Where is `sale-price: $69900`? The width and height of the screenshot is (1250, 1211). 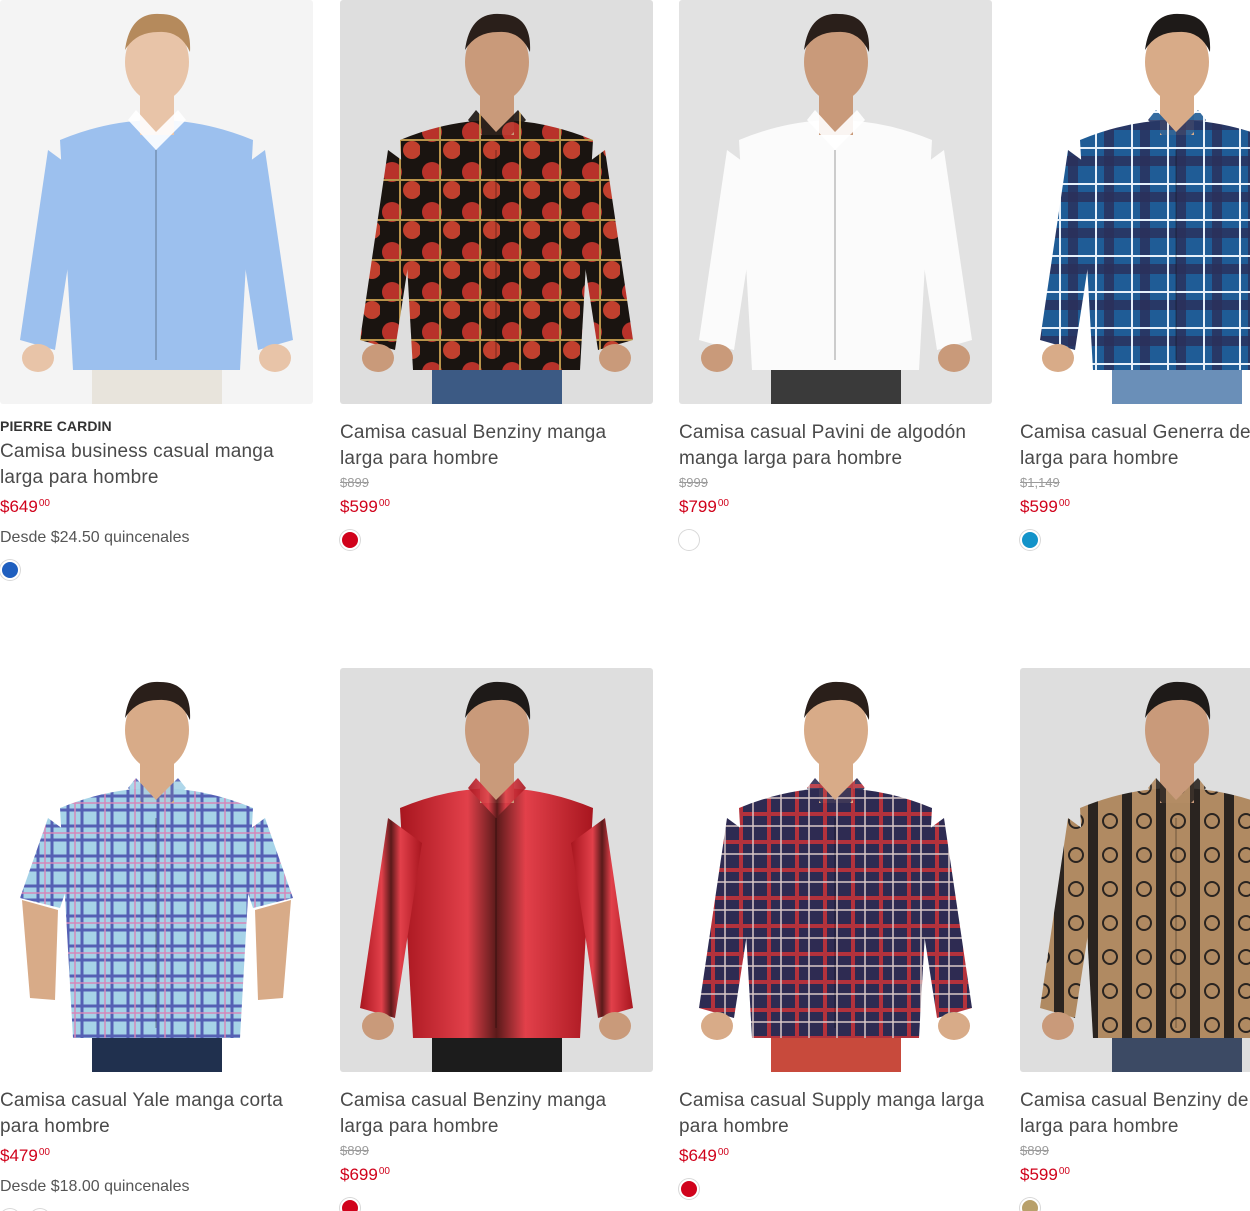 sale-price: $69900 is located at coordinates (496, 1173).